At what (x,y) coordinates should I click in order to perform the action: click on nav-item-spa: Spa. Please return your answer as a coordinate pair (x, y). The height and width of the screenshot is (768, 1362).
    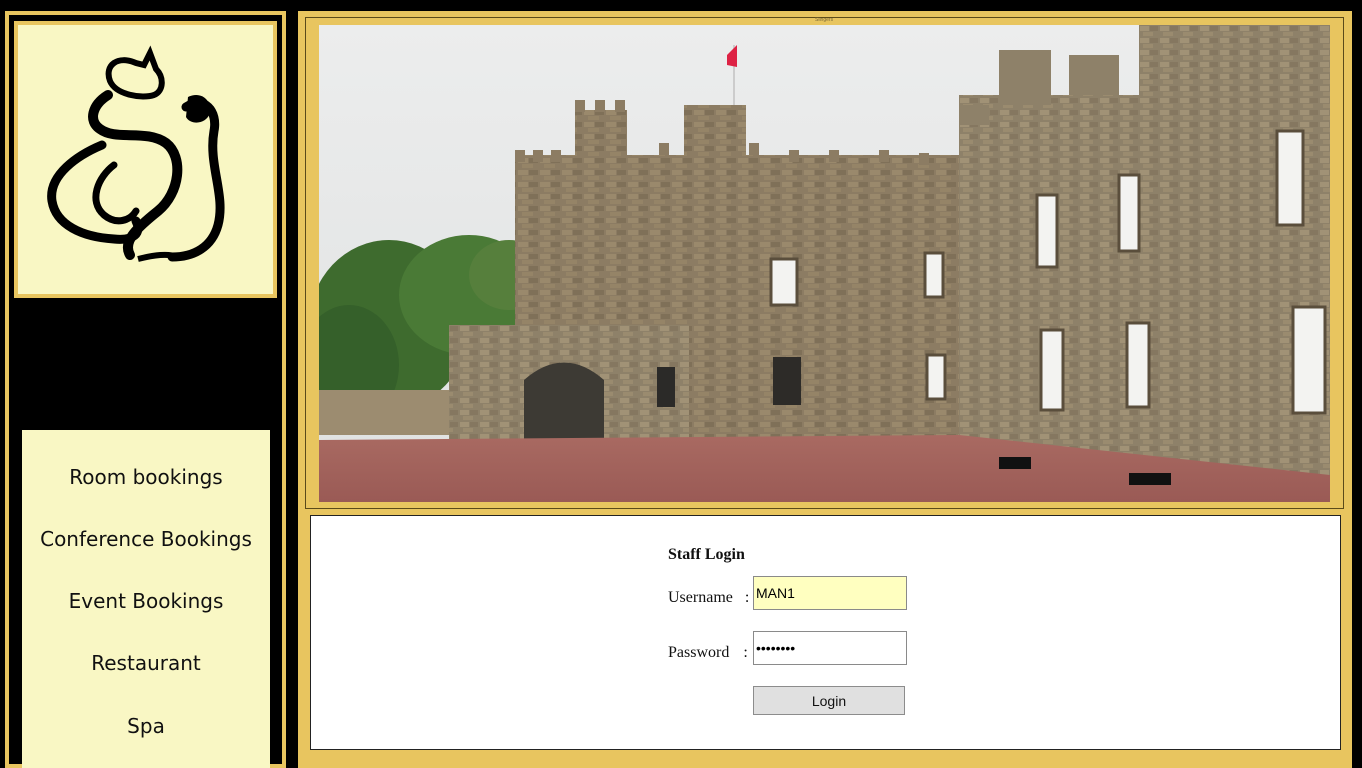
    Looking at the image, I should click on (146, 726).